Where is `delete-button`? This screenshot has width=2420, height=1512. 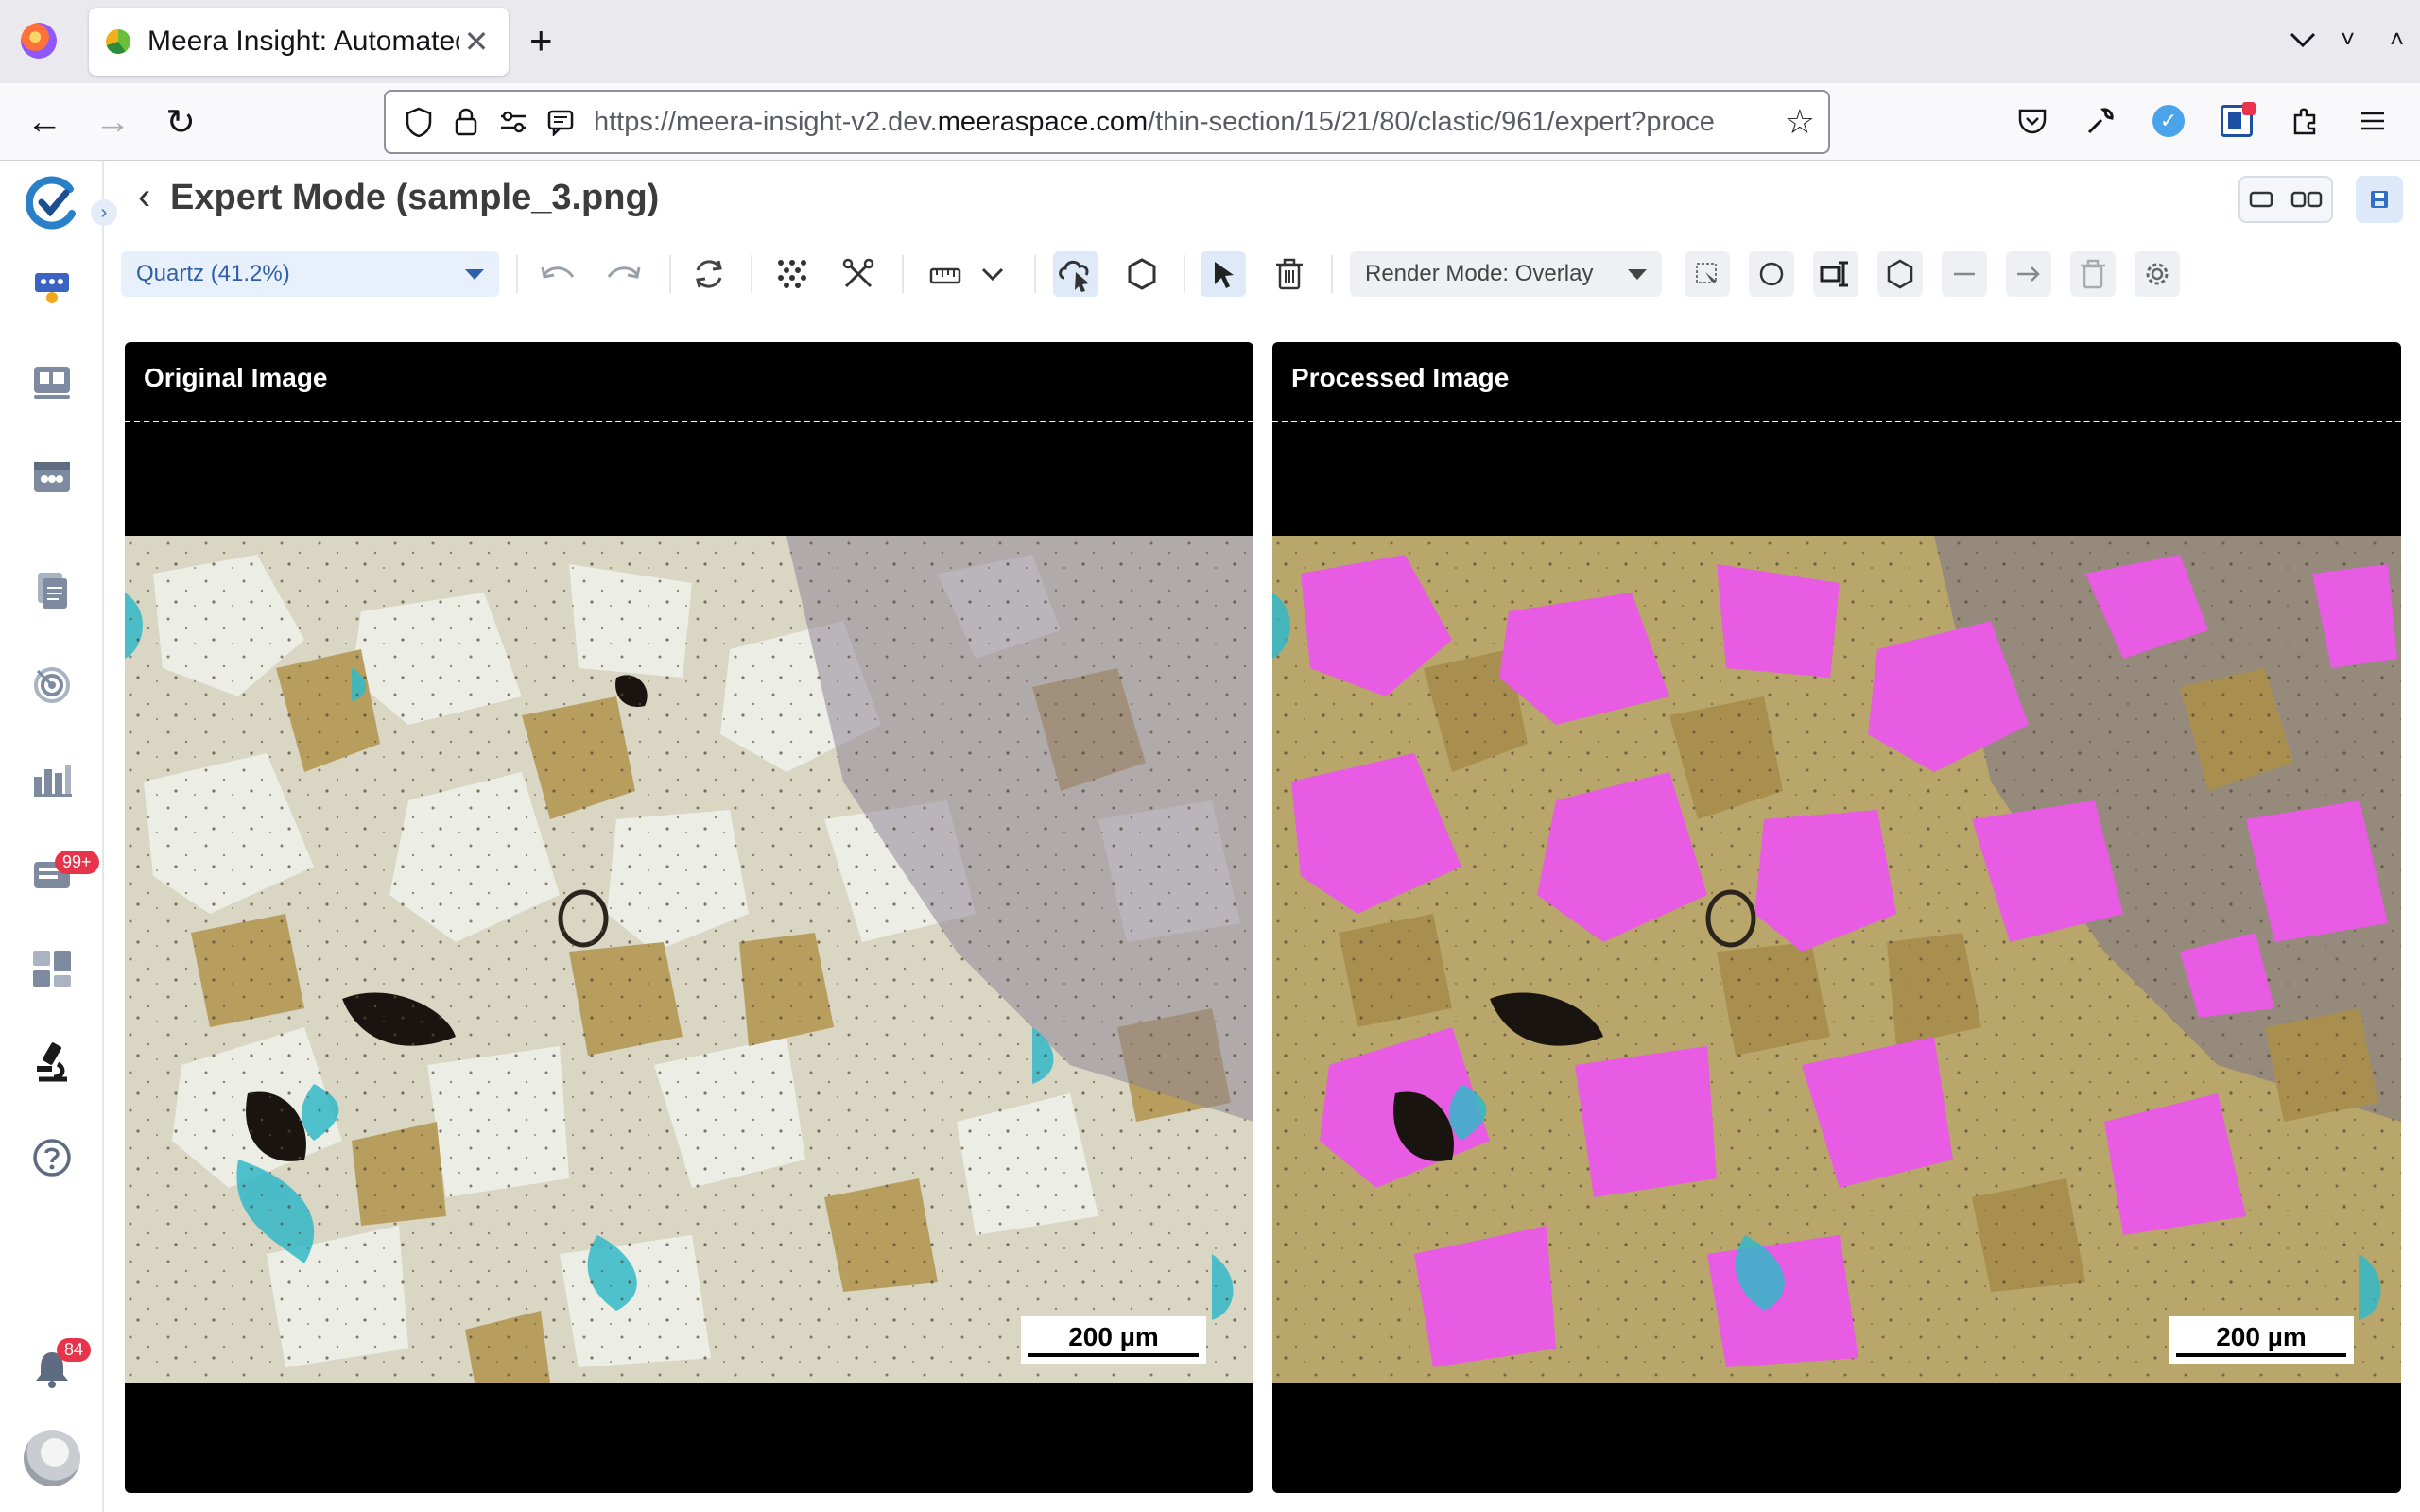 delete-button is located at coordinates (1289, 274).